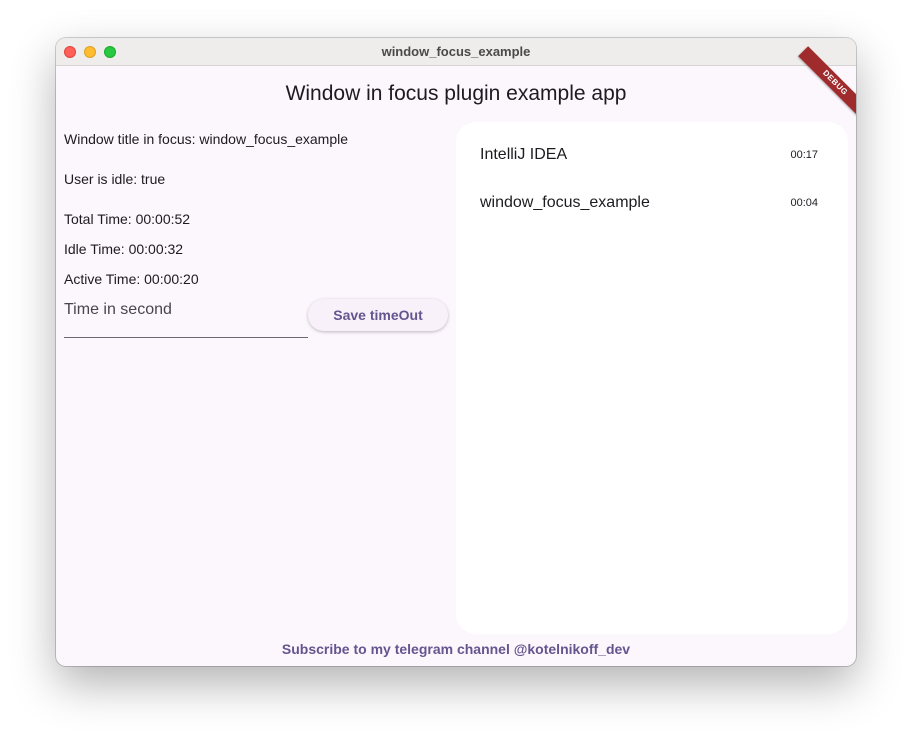 The image size is (912, 740). I want to click on timeout-field, so click(186, 316).